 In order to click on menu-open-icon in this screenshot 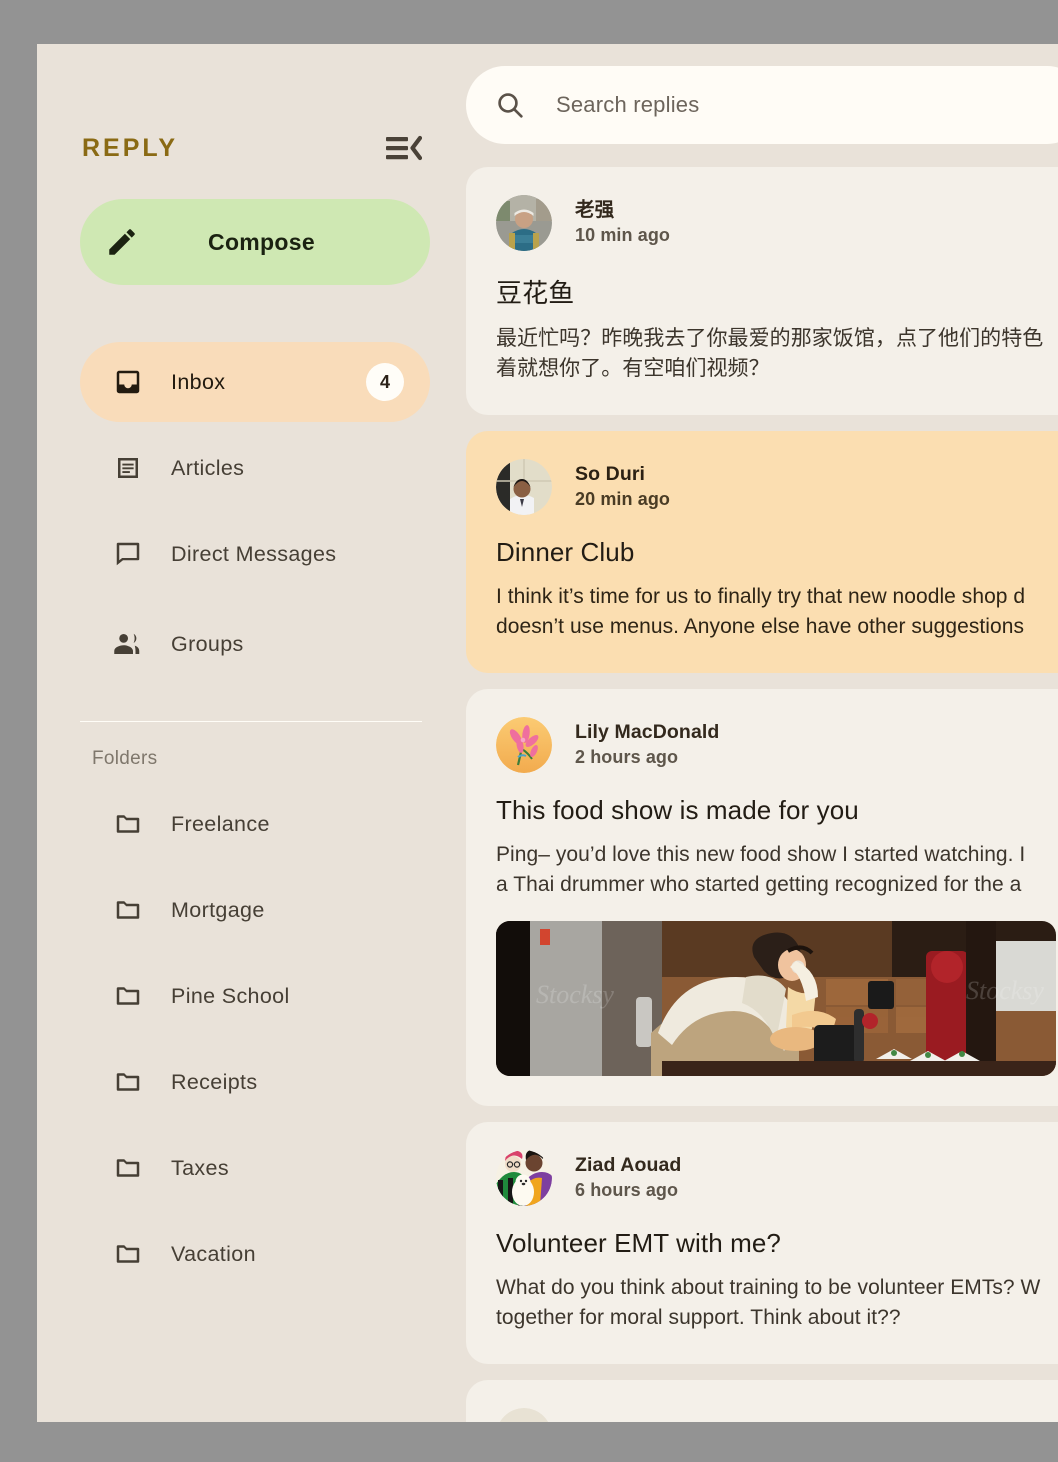, I will do `click(404, 148)`.